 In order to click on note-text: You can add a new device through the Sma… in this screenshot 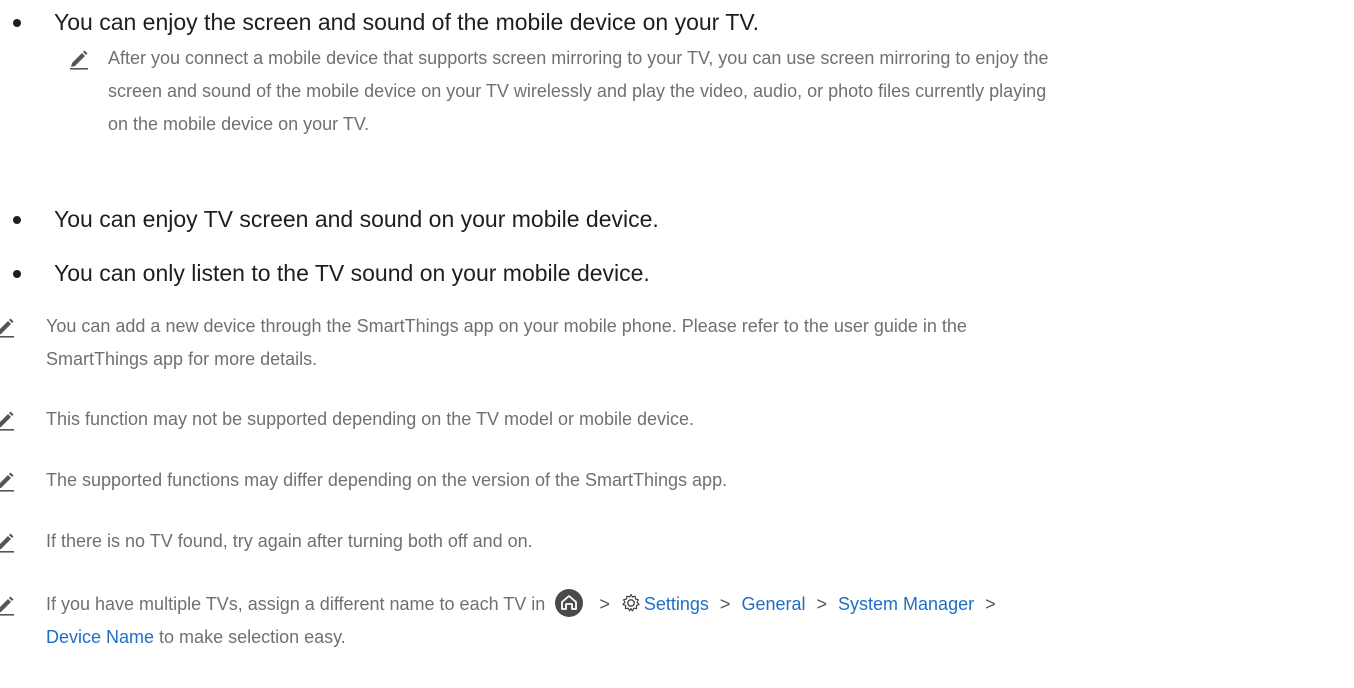, I will do `click(506, 343)`.